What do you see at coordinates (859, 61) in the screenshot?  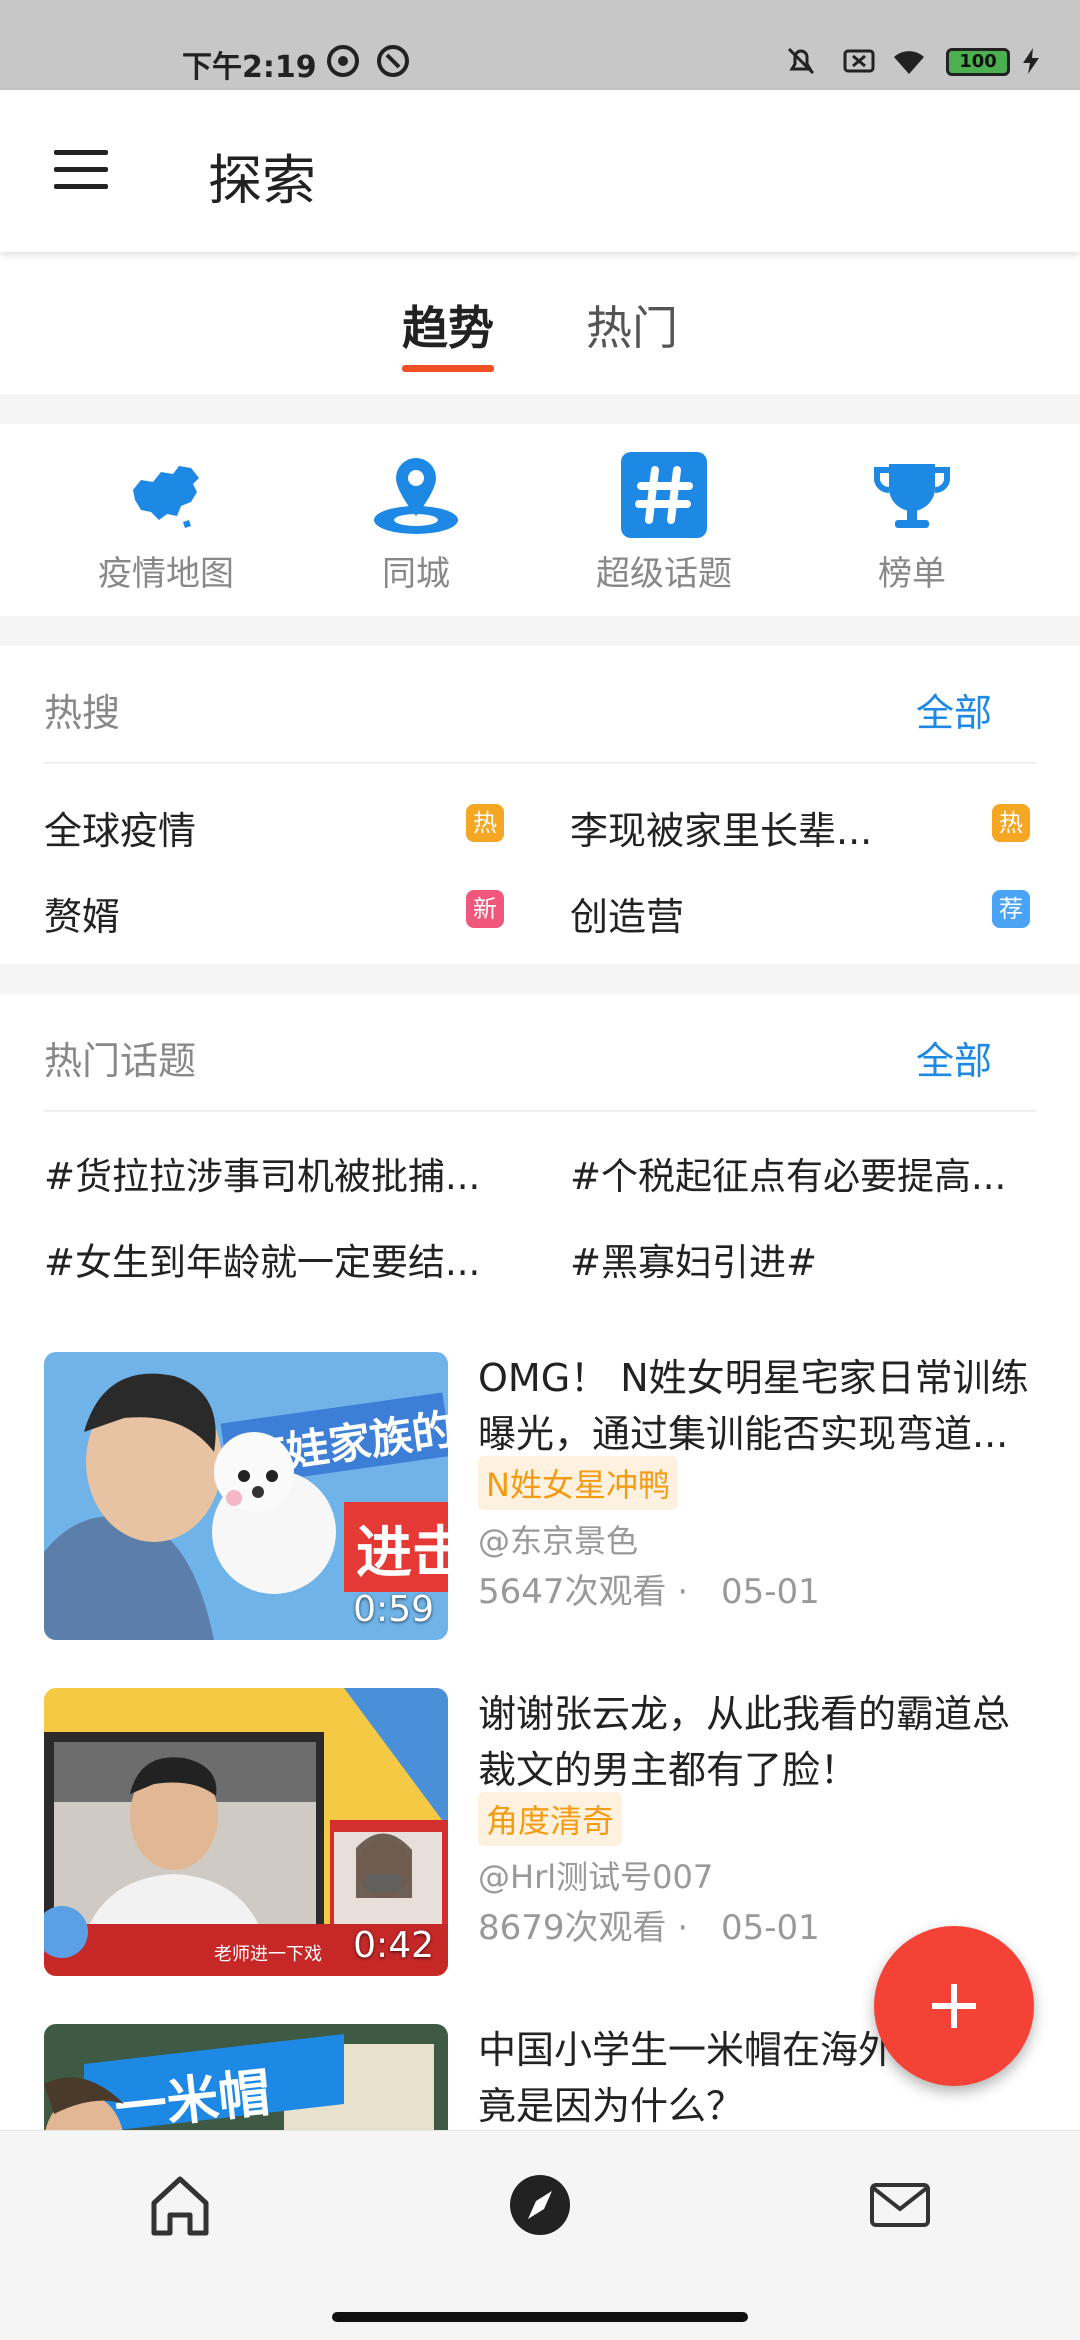 I see `no-sim-icon` at bounding box center [859, 61].